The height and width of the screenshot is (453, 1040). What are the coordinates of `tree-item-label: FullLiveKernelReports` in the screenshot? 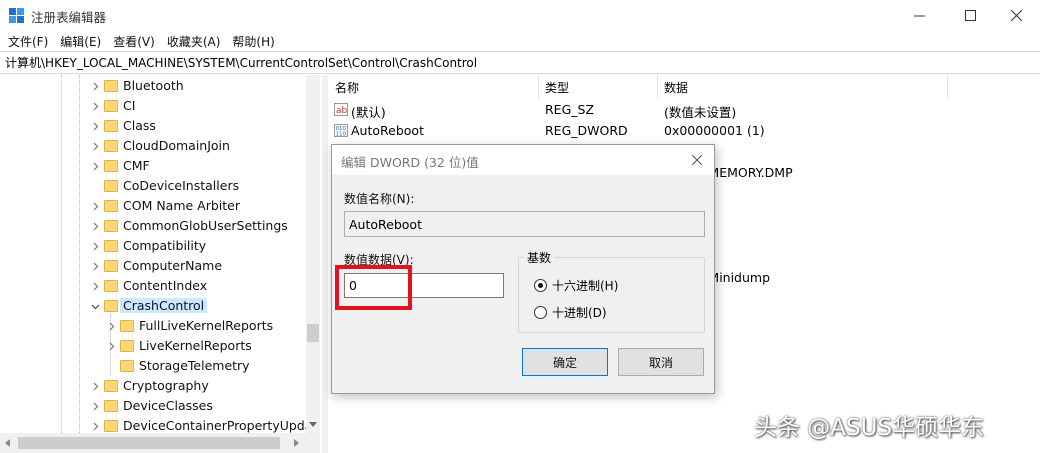 It's located at (206, 325).